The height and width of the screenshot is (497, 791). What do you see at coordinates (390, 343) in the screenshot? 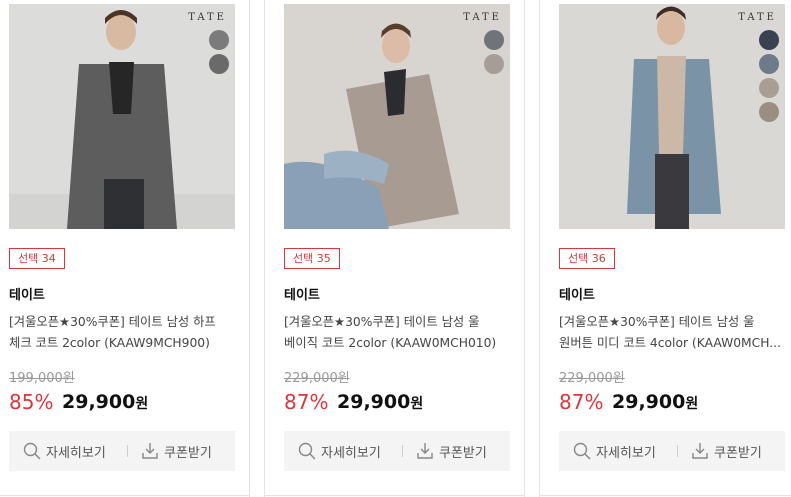
I see `product-title-line: 베이직 코트 2color (KAAW0MCH010)` at bounding box center [390, 343].